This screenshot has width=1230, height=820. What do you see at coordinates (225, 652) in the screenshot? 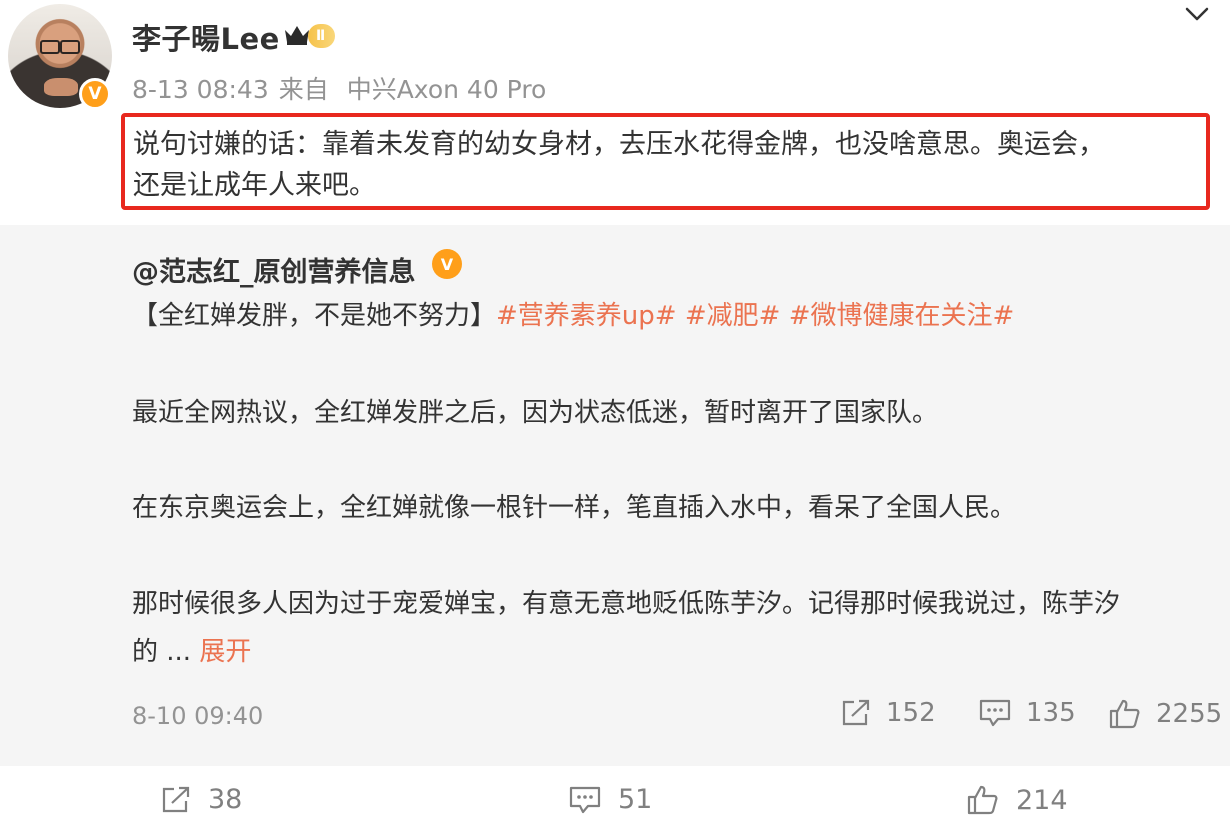
I see `expand-link: 展开` at bounding box center [225, 652].